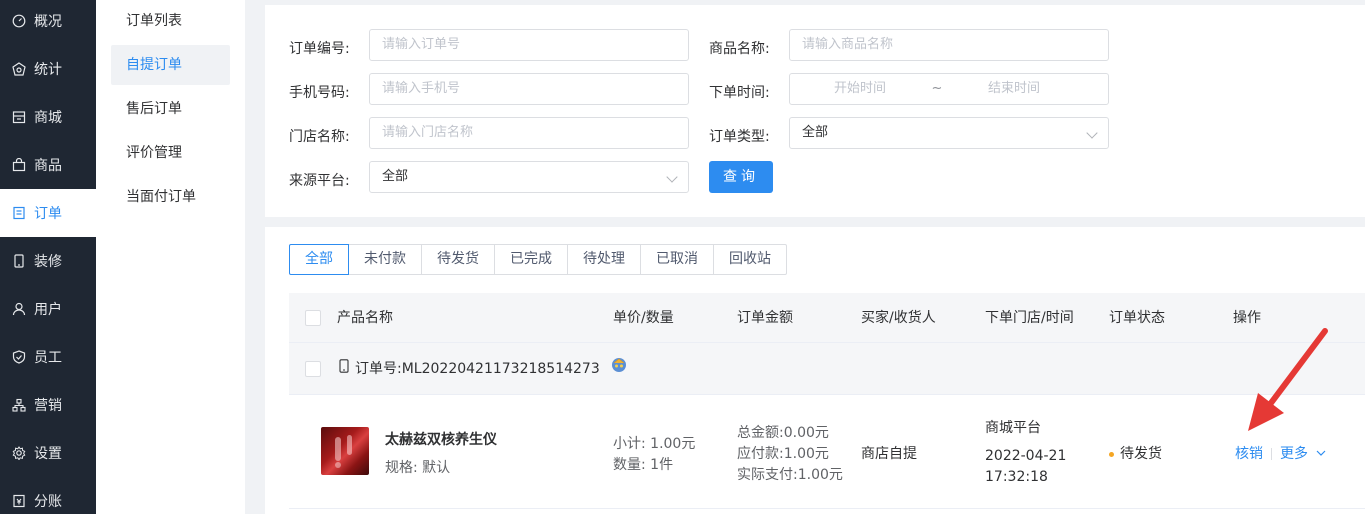 This screenshot has width=1365, height=514. Describe the element at coordinates (815, 132) in the screenshot. I see `order-type-value: 全部` at that location.